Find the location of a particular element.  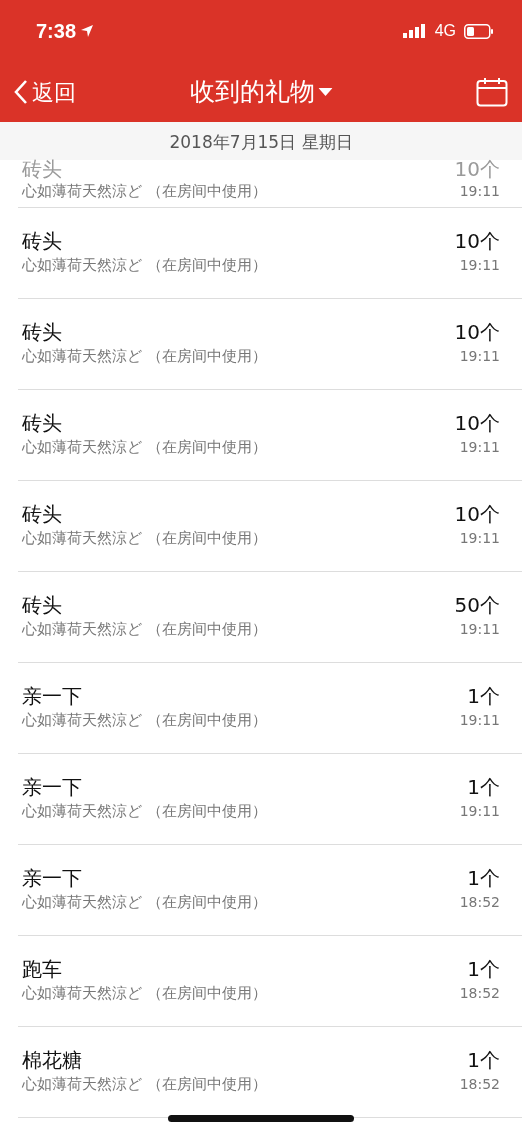

gift-name: 跑车 is located at coordinates (42, 969).